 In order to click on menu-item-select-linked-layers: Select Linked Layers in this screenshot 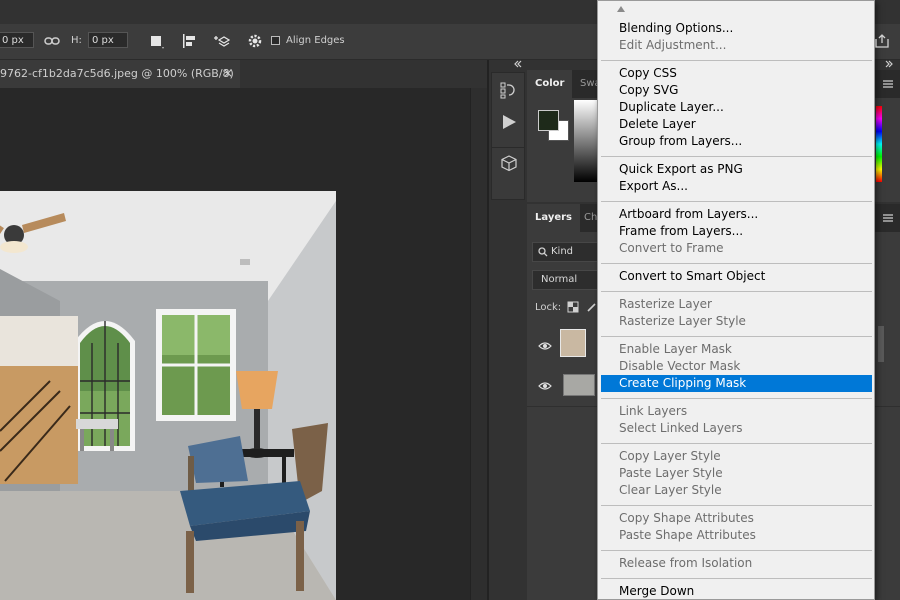, I will do `click(681, 428)`.